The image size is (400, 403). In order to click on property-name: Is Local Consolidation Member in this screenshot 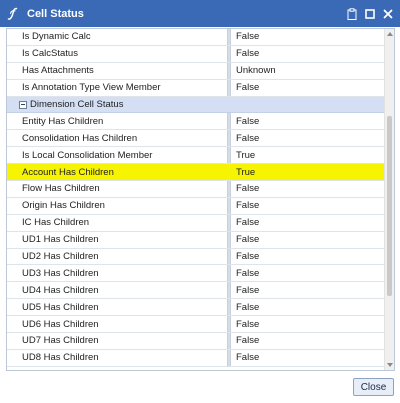, I will do `click(87, 155)`.